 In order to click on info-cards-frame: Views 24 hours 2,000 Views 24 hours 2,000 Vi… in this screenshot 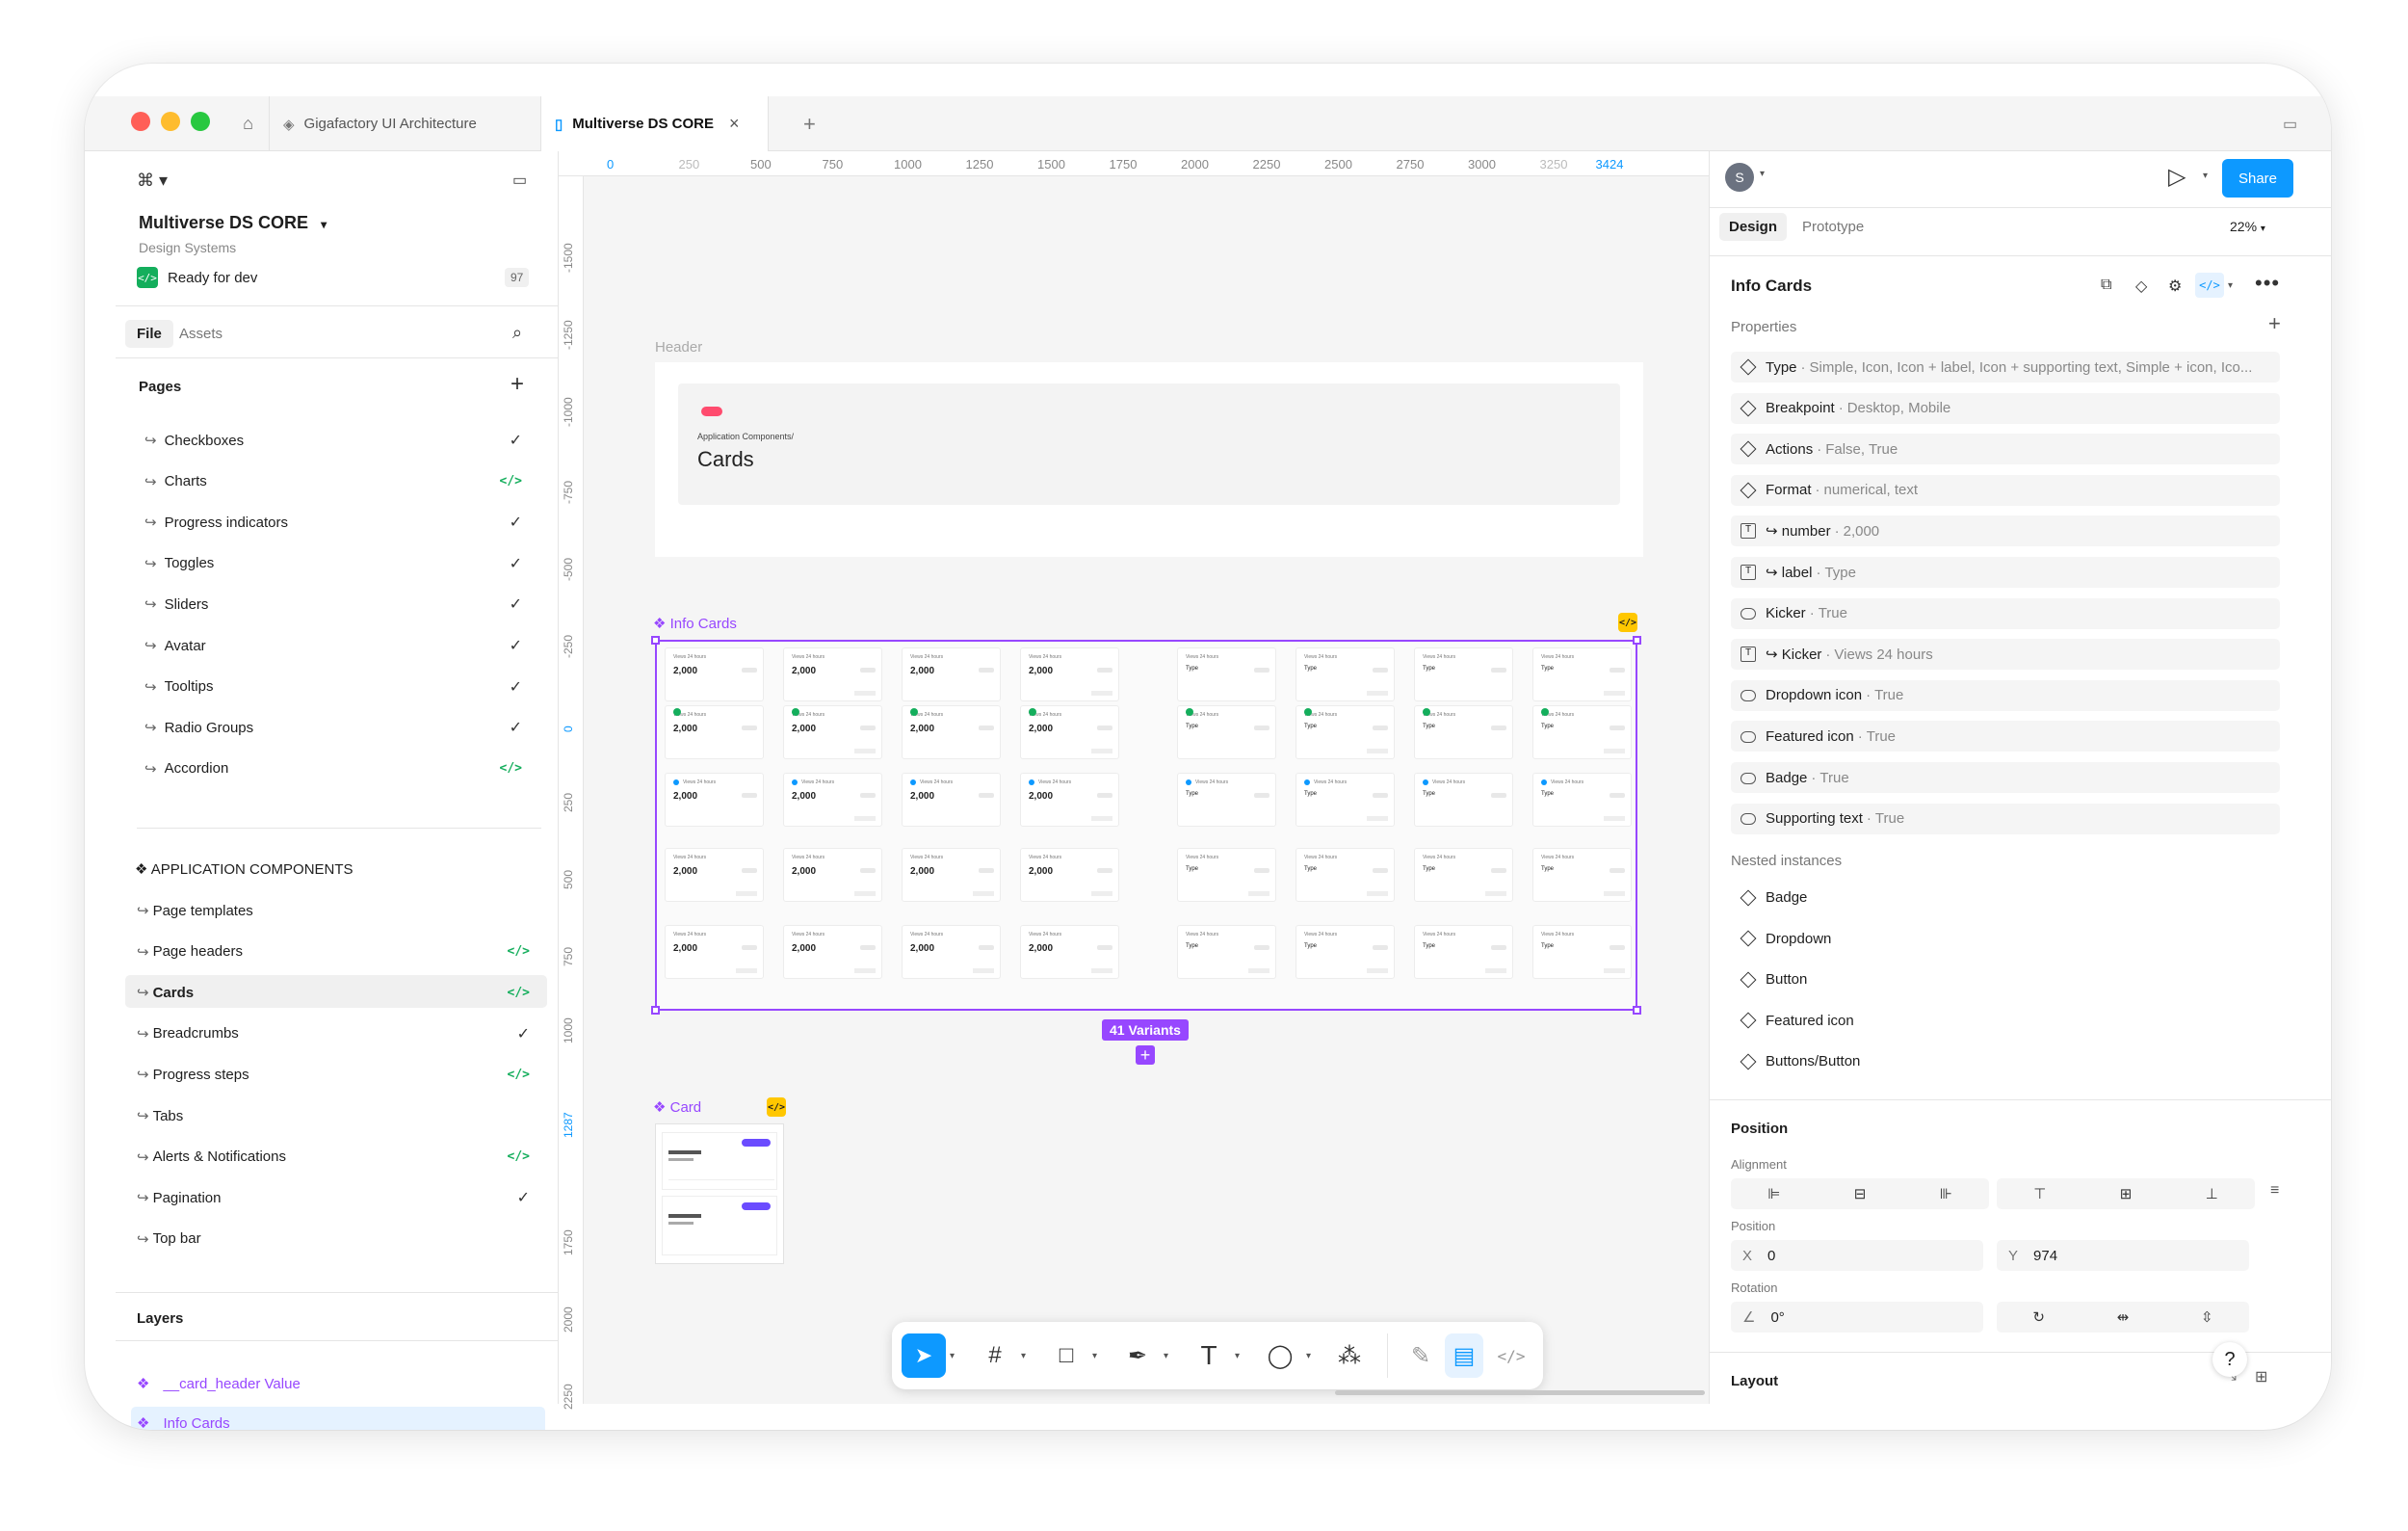, I will do `click(1146, 826)`.